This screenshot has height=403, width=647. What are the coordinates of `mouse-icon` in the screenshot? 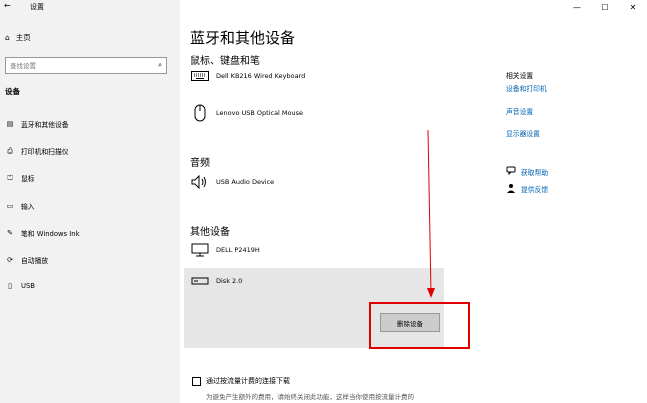 It's located at (200, 113).